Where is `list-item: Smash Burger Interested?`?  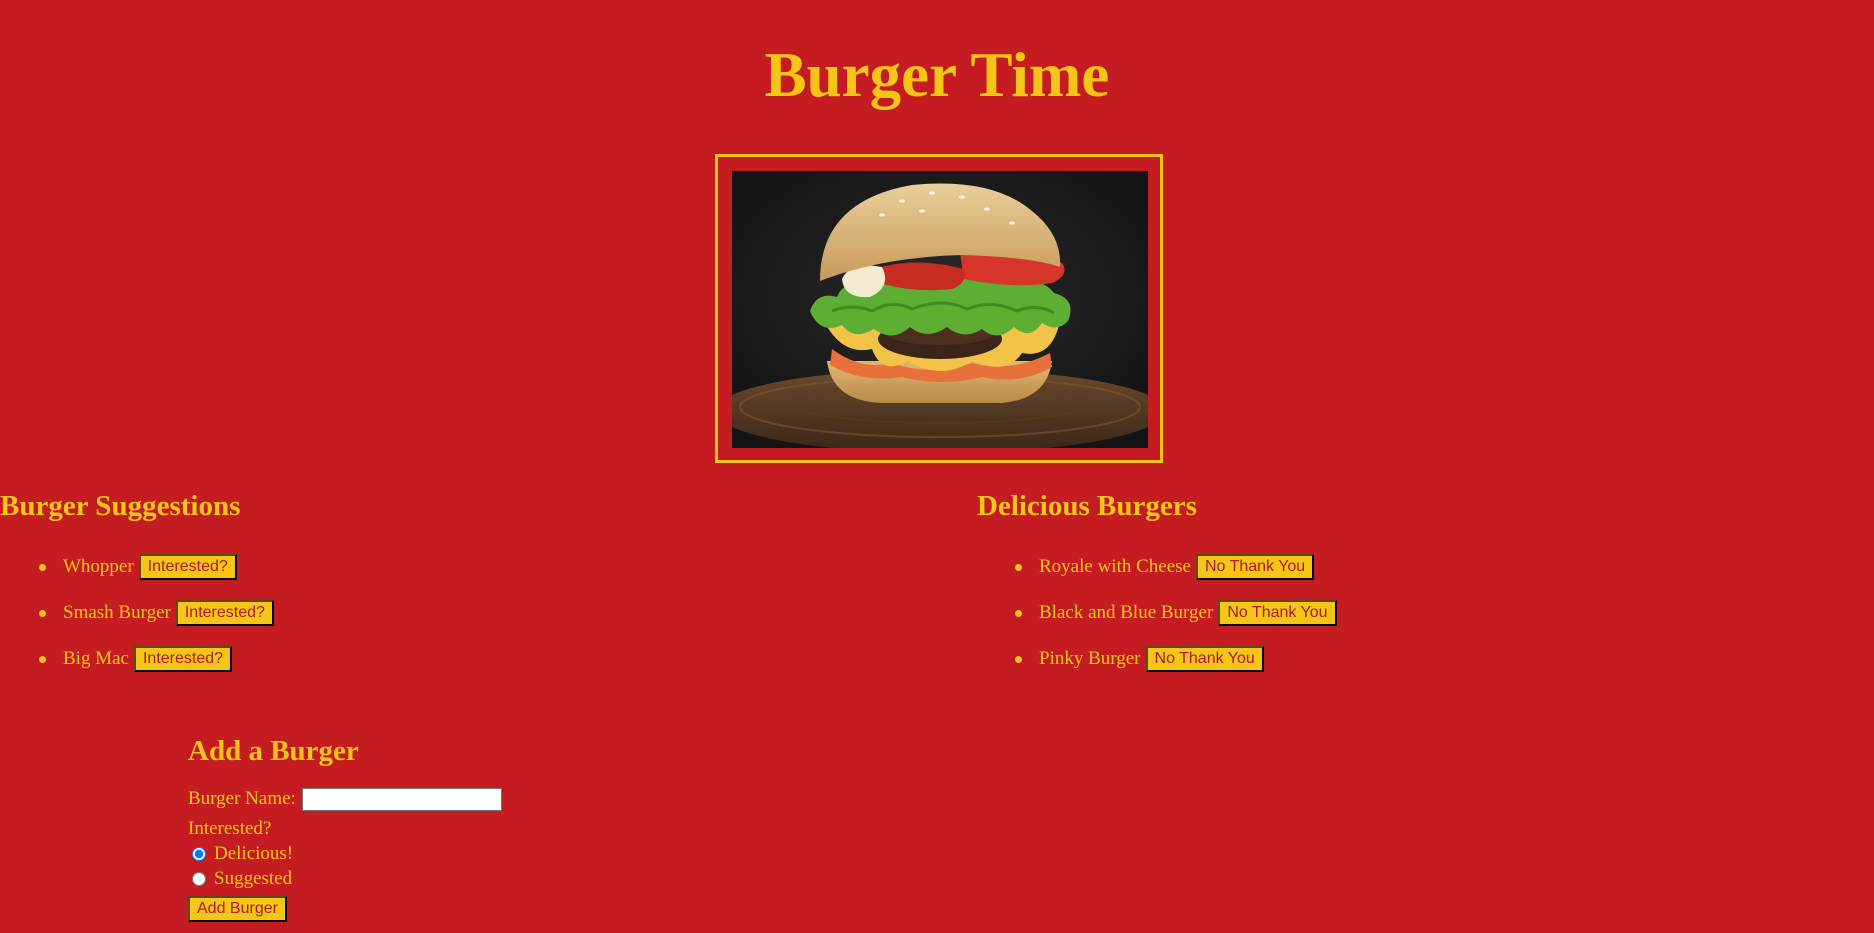
list-item: Smash Burger Interested? is located at coordinates (156, 613).